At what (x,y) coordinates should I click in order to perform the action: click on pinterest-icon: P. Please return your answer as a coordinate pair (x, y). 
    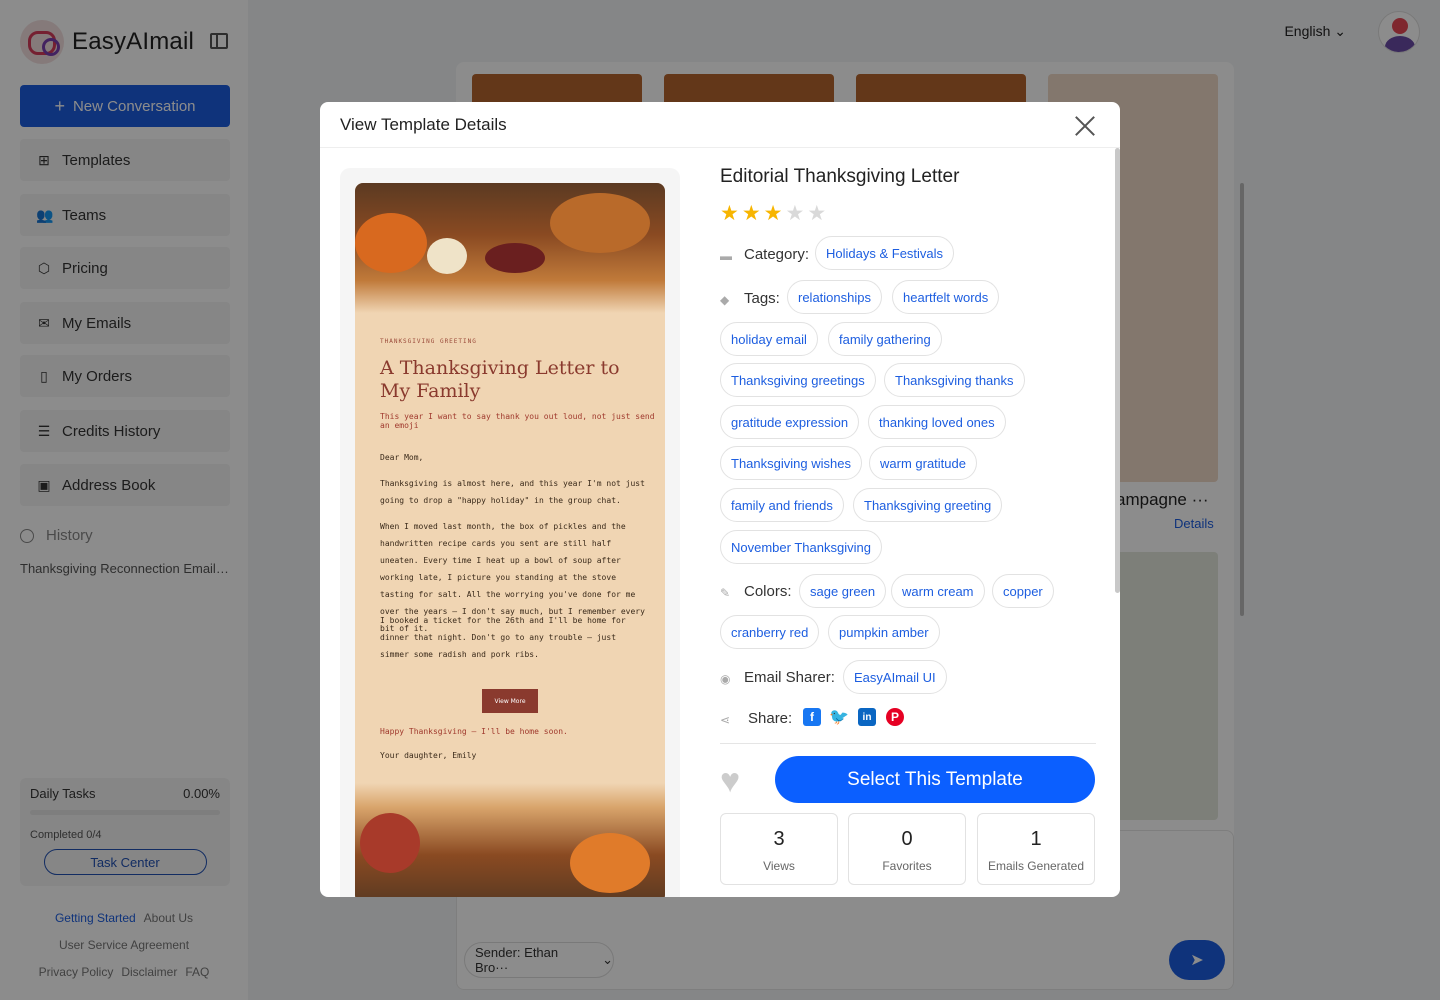
    Looking at the image, I should click on (895, 717).